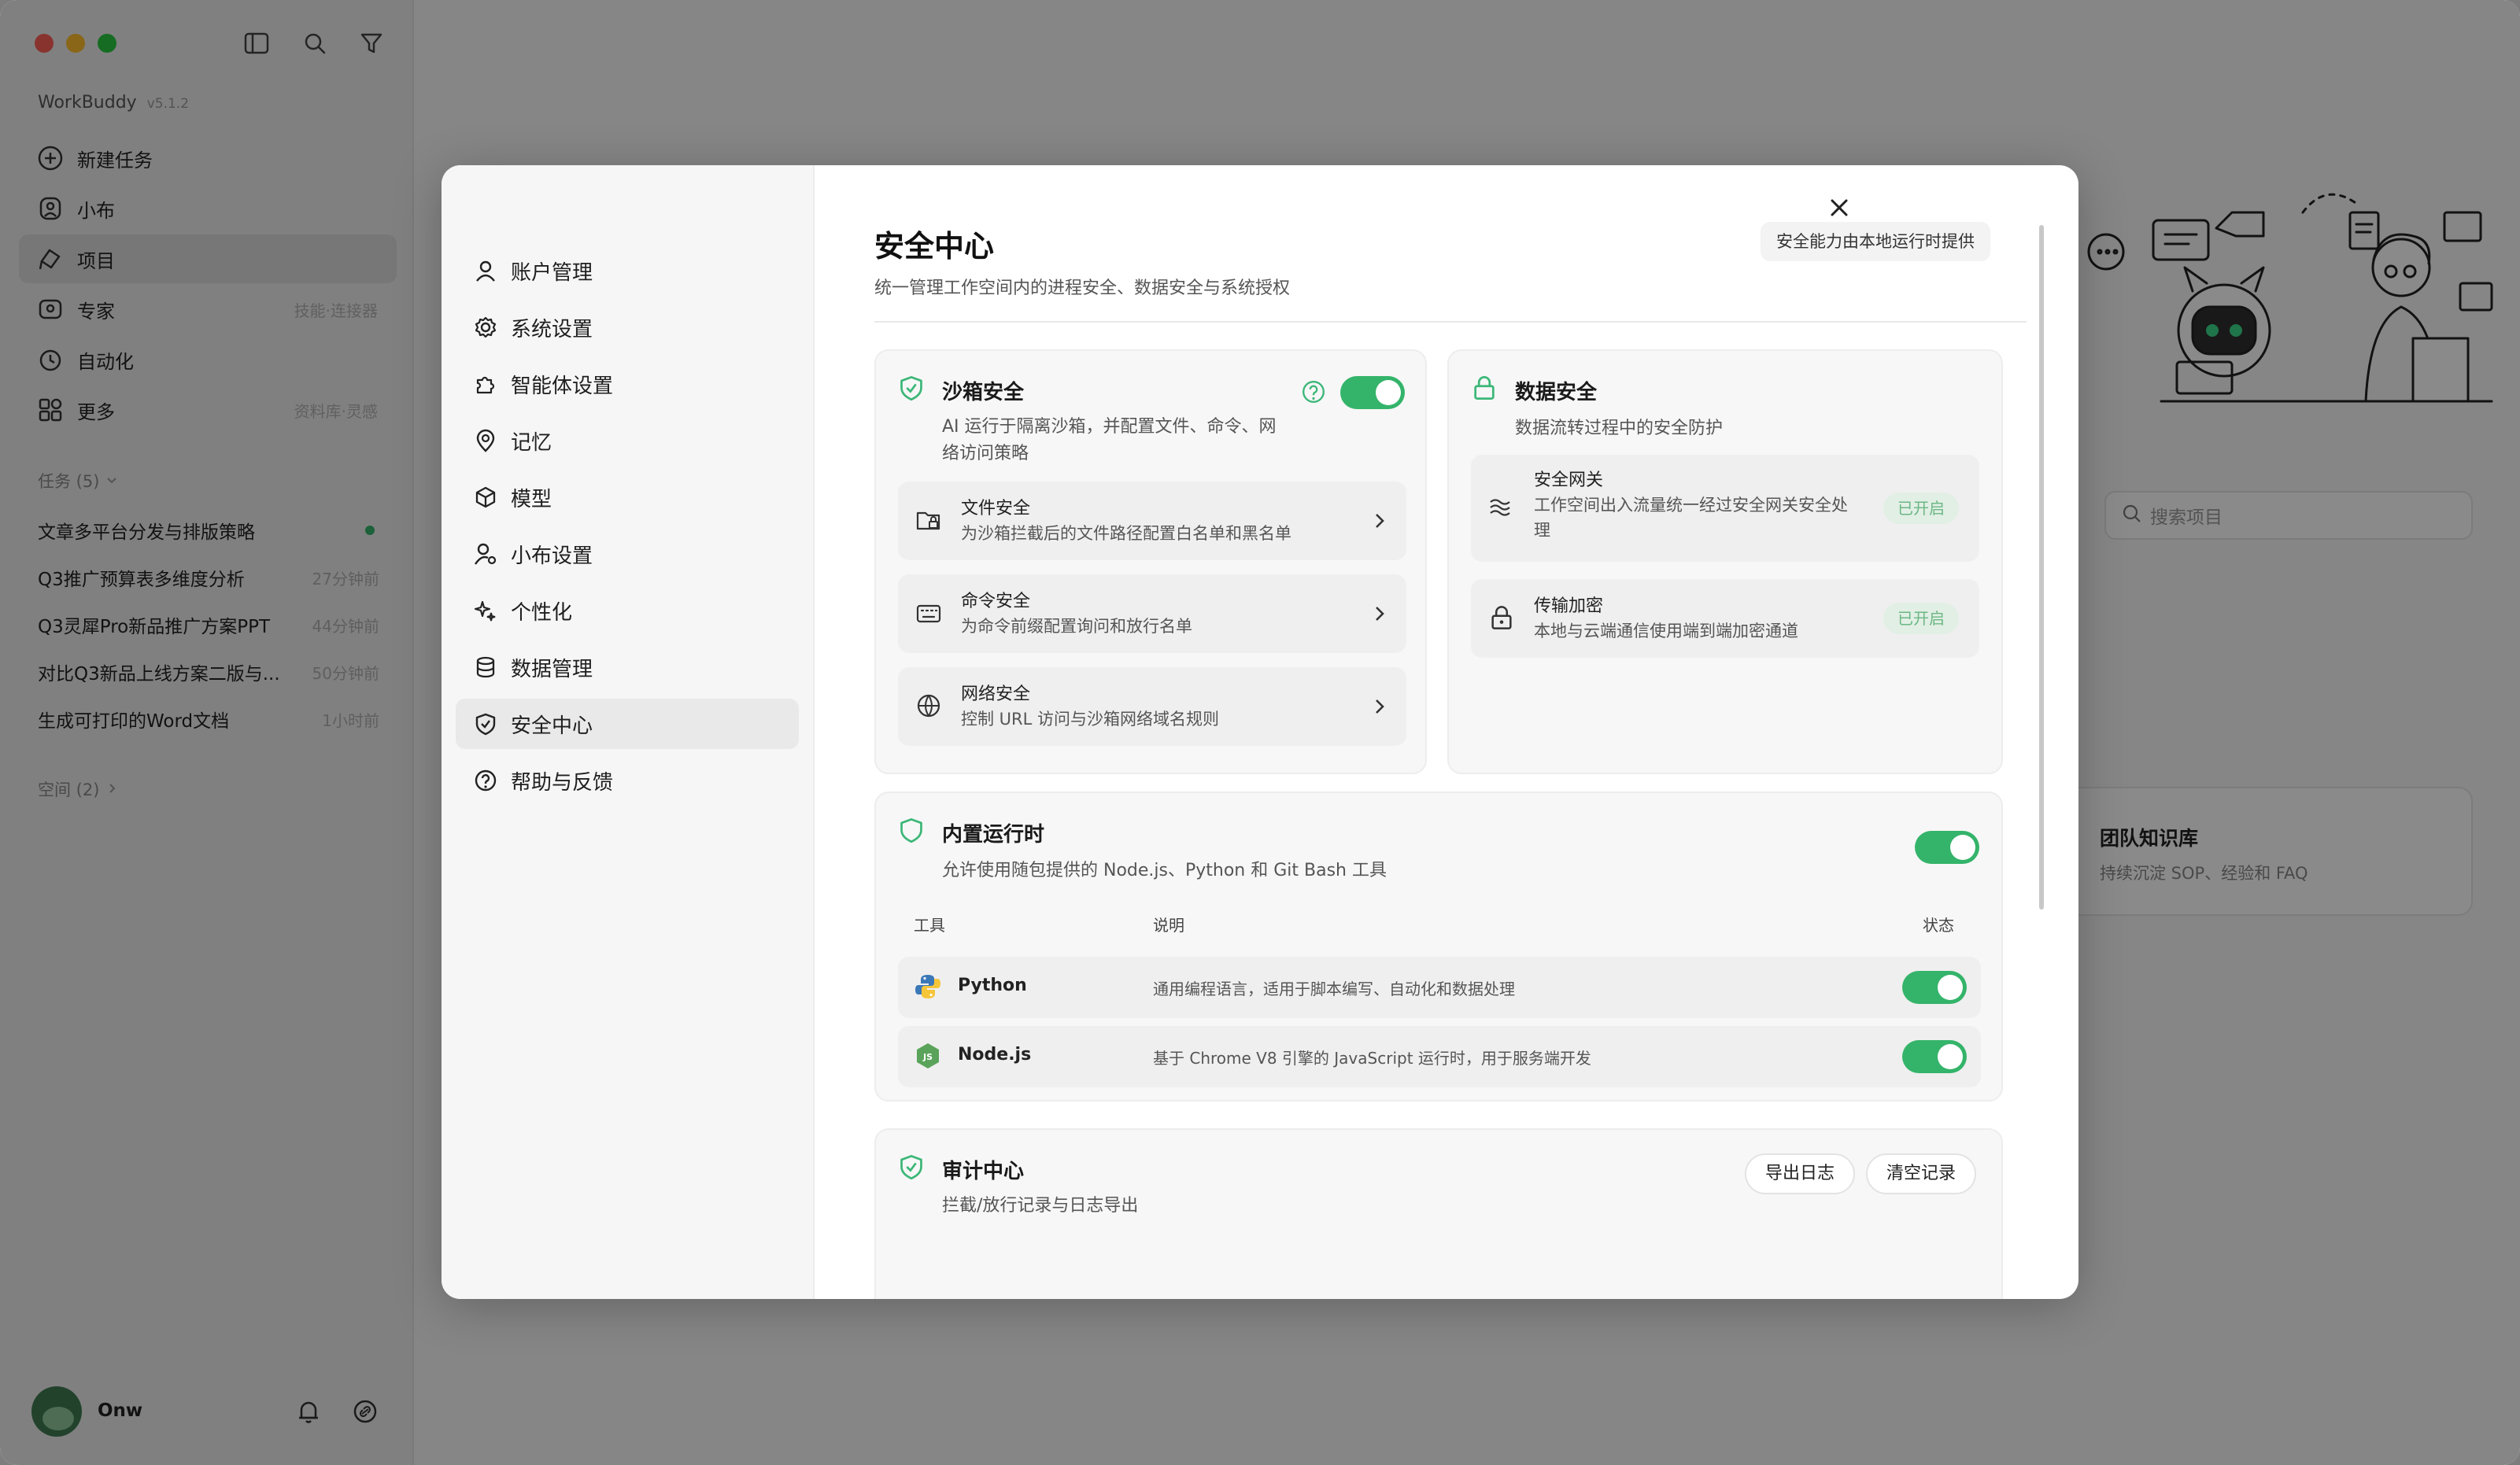  I want to click on svg-text: JS, so click(927, 1057).